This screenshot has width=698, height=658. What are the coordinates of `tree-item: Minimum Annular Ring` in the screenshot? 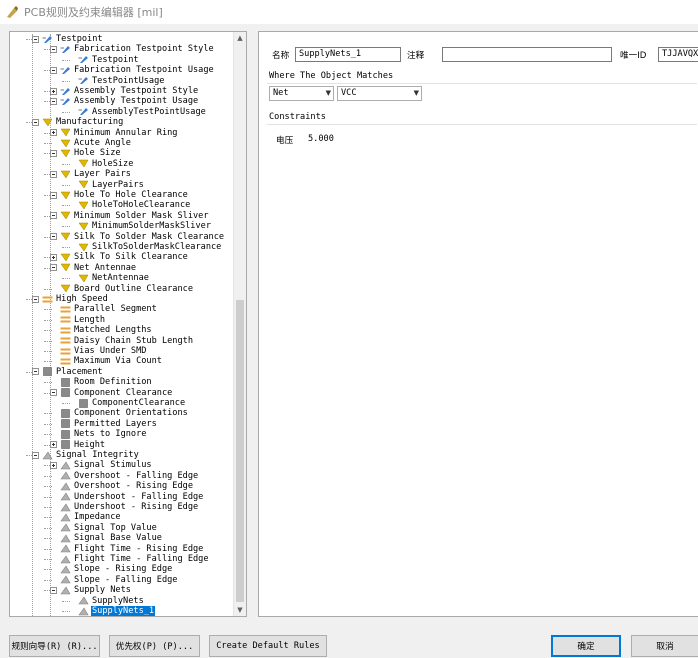 It's located at (119, 133).